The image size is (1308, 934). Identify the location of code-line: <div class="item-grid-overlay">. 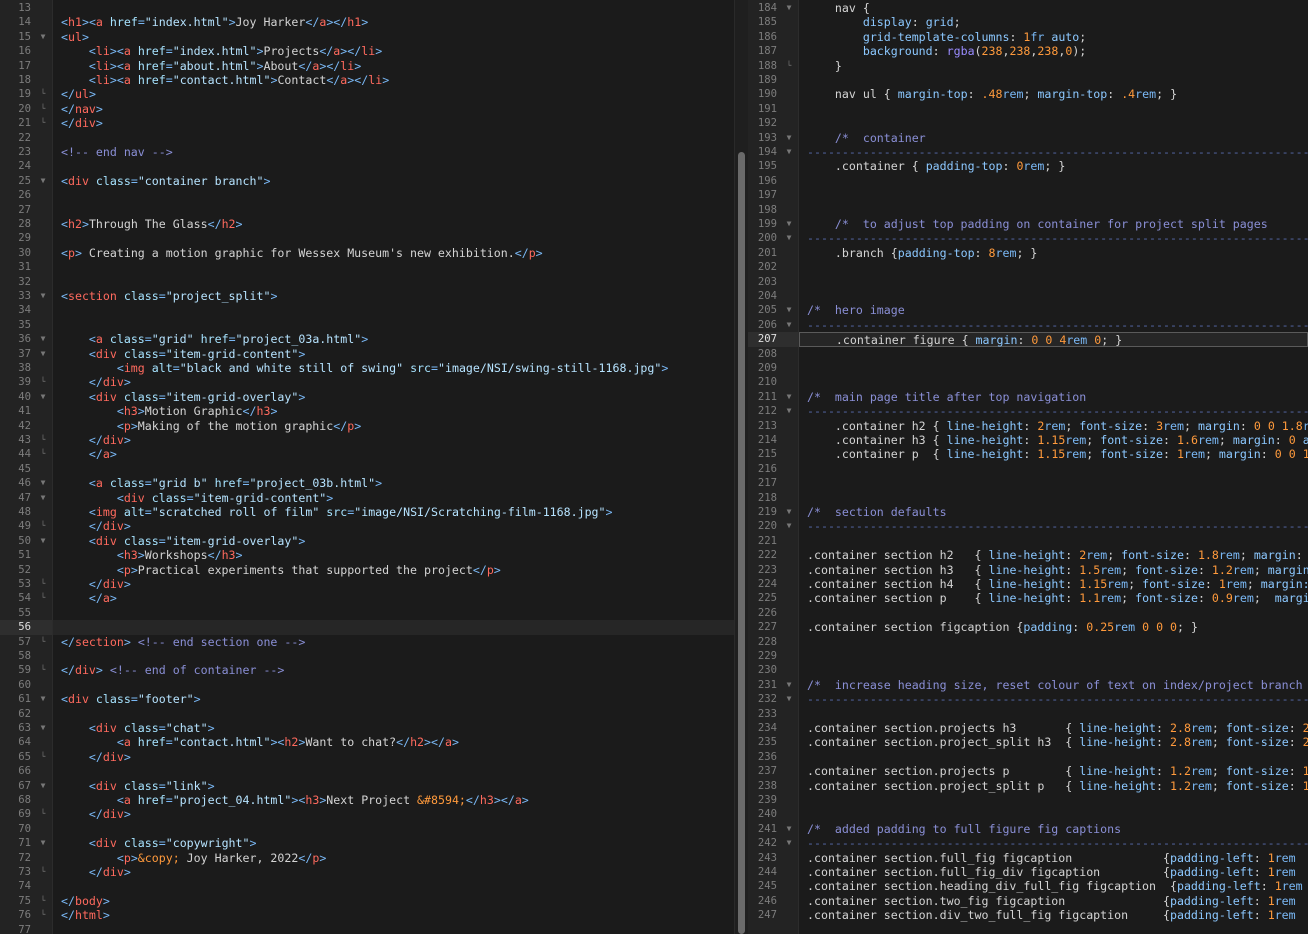
(393, 541).